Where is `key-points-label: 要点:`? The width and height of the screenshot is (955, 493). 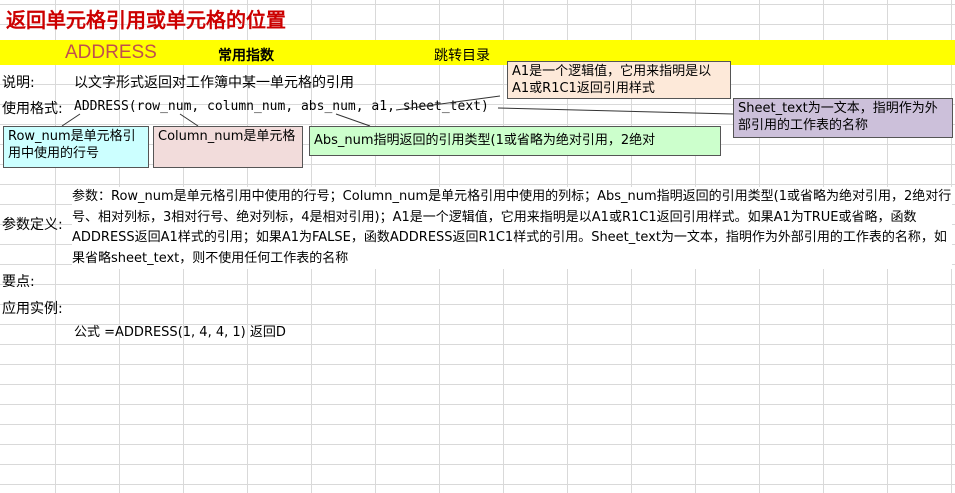
key-points-label: 要点: is located at coordinates (18, 282).